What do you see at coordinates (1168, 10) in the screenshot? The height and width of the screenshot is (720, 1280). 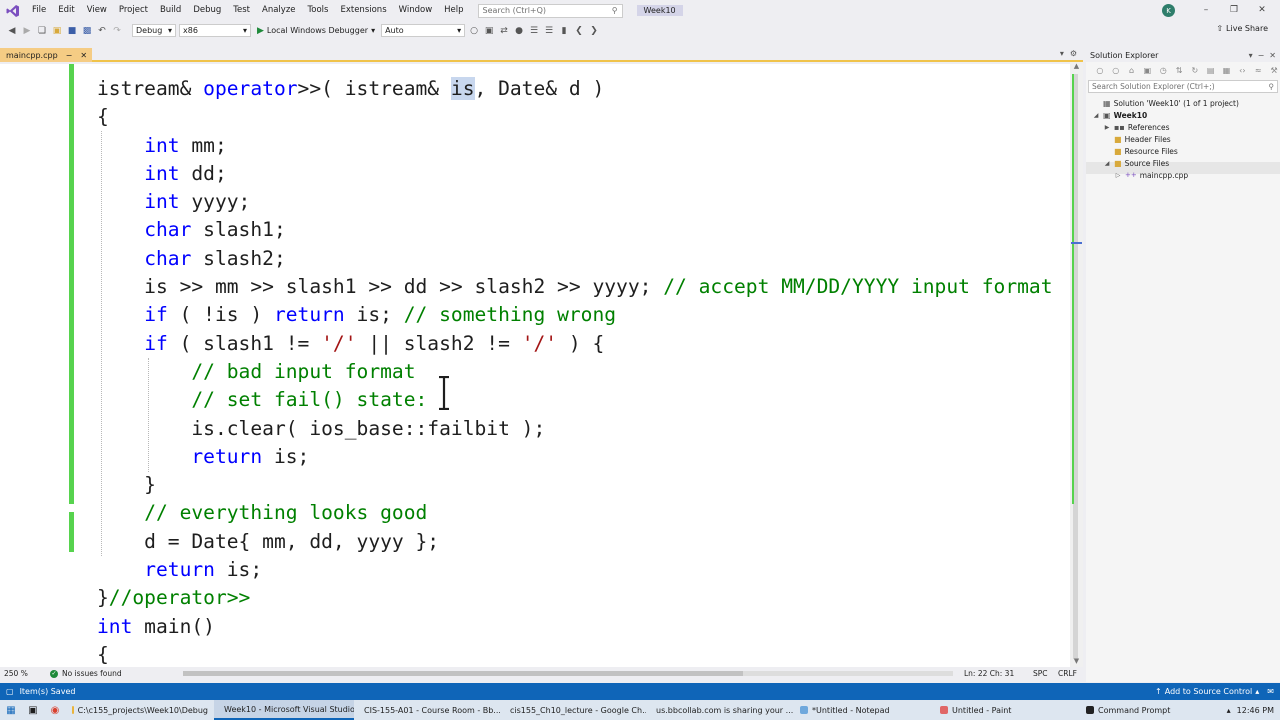 I see `avatar: K` at bounding box center [1168, 10].